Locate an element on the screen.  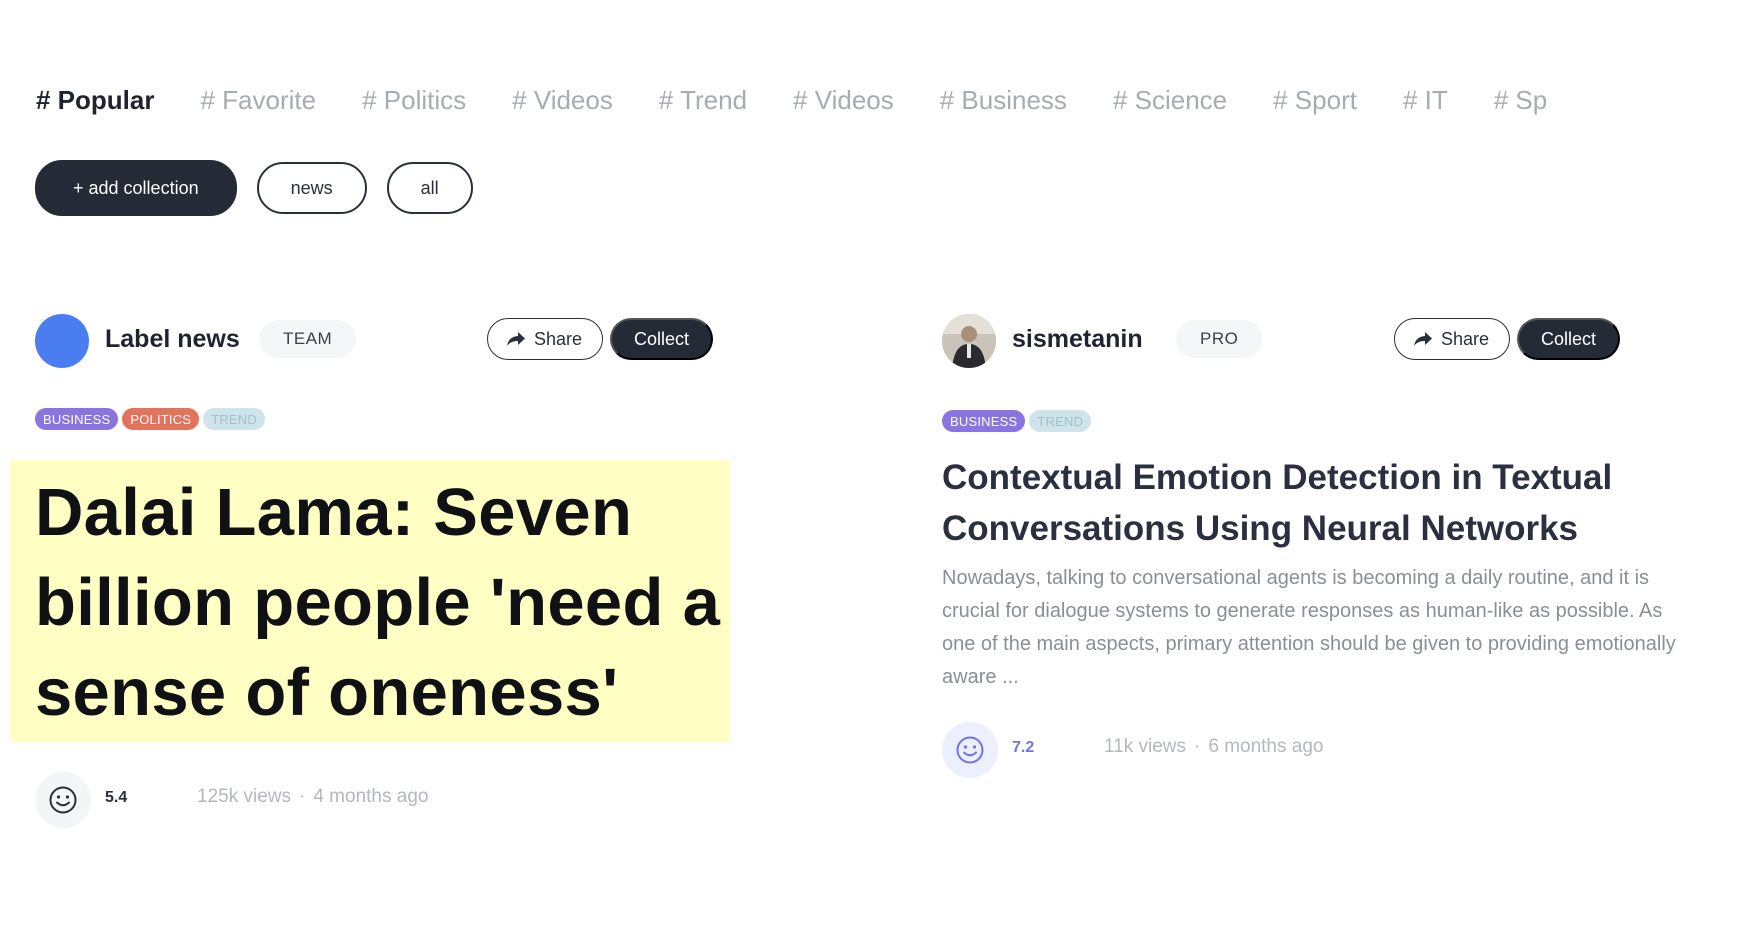
tag-sp-truncated: # Sp is located at coordinates (1521, 100).